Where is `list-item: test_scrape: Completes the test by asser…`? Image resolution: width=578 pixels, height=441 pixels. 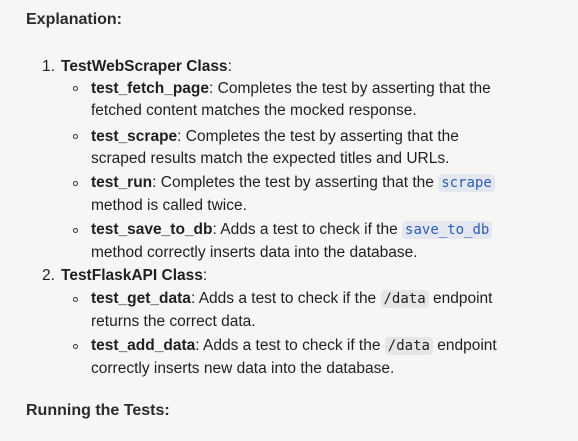 list-item: test_scrape: Completes the test by asser… is located at coordinates (275, 137).